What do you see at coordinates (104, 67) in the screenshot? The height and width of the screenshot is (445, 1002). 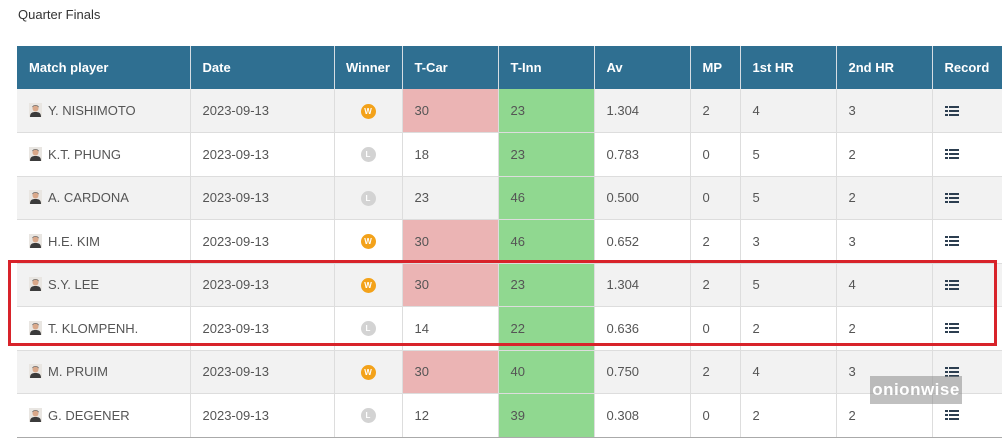 I see `column-header-player: Match player` at bounding box center [104, 67].